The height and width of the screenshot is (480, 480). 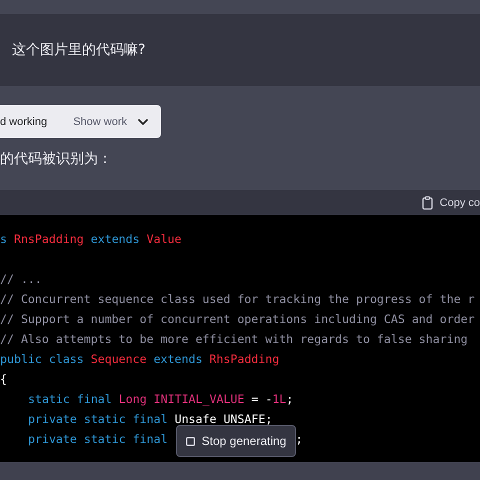 What do you see at coordinates (451, 203) in the screenshot?
I see `copy-code-button: Copy co` at bounding box center [451, 203].